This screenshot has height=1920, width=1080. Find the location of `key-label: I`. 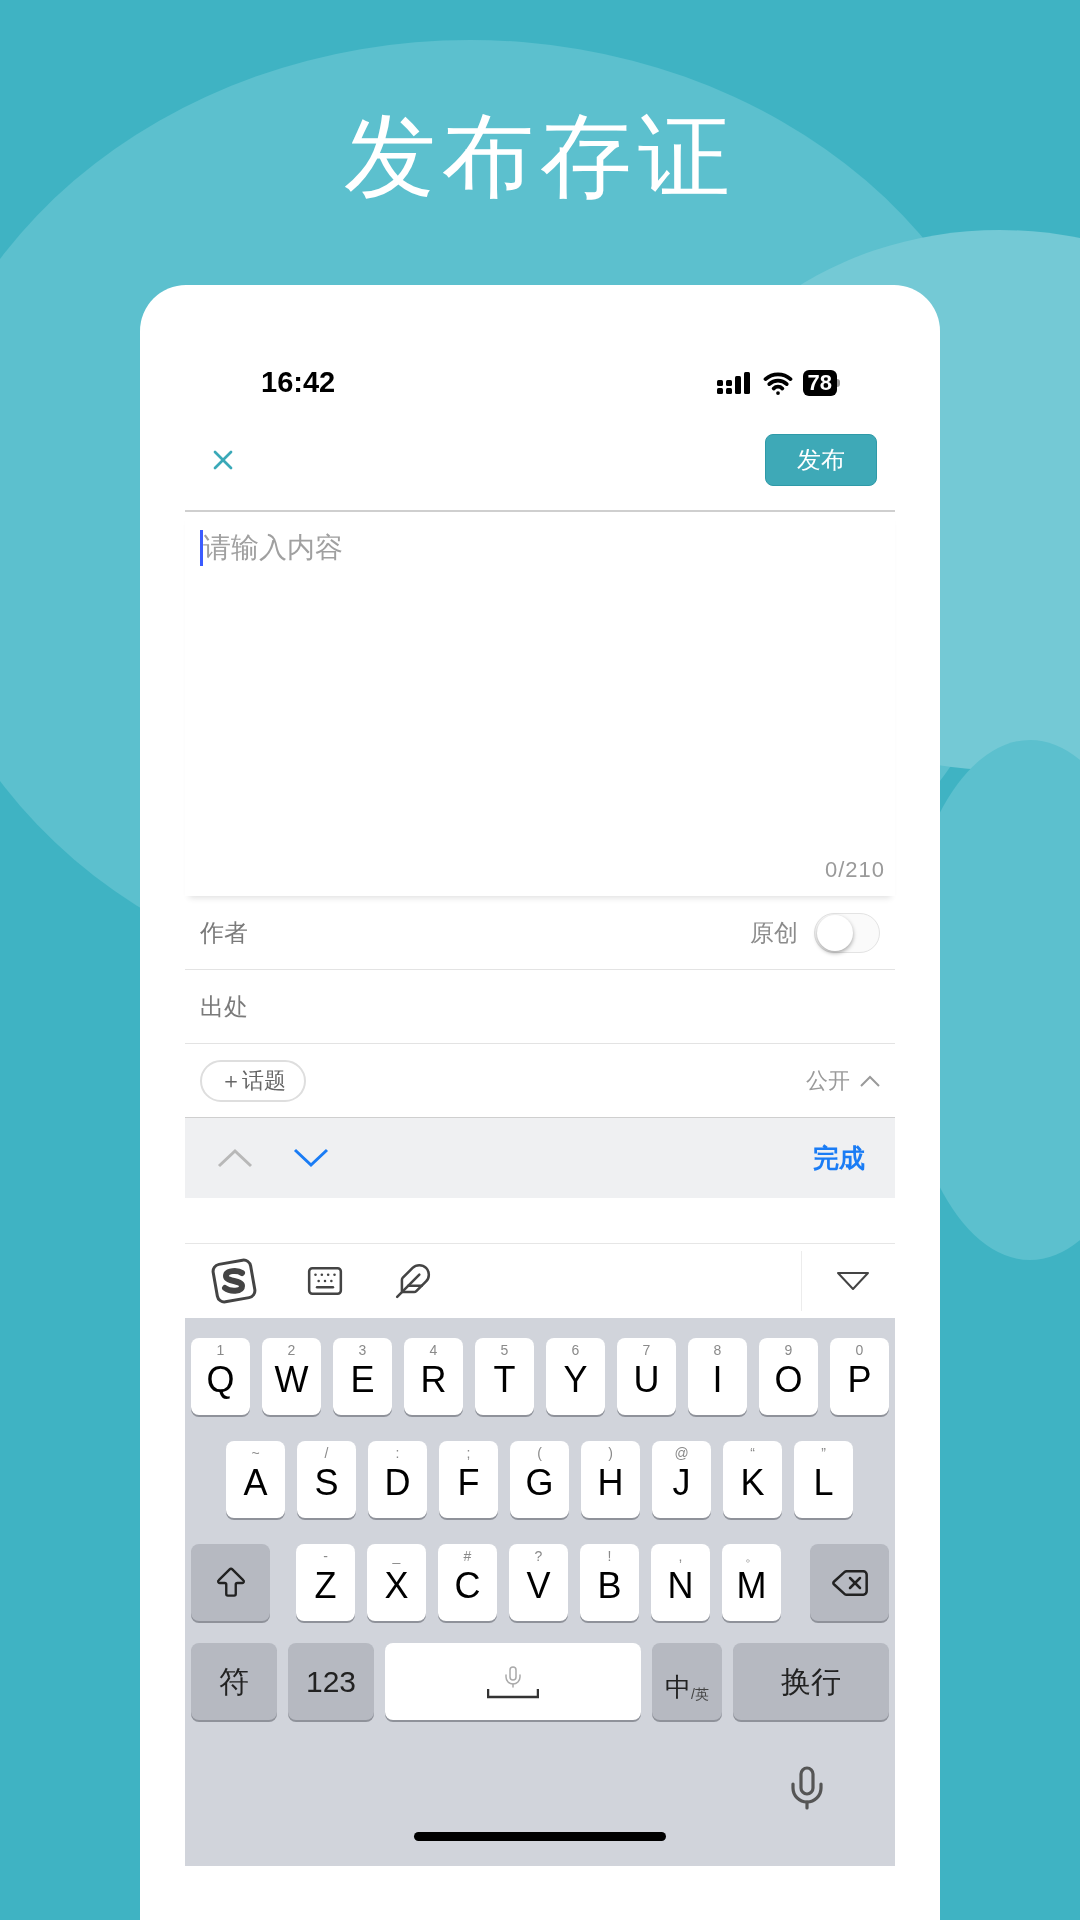

key-label: I is located at coordinates (717, 1380).